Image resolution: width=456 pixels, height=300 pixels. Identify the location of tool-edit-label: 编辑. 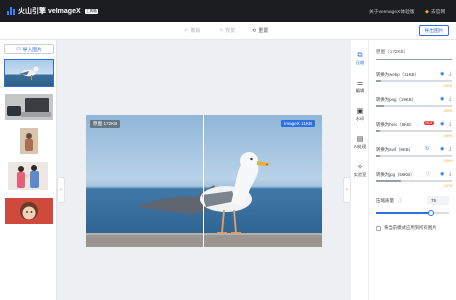
(360, 90).